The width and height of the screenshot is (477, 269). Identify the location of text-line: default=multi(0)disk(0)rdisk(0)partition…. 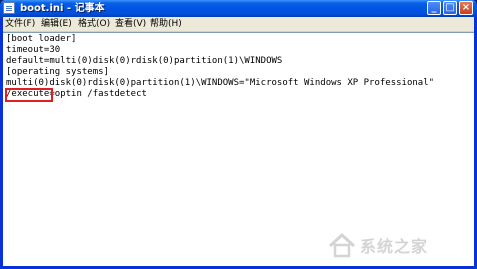
(144, 61).